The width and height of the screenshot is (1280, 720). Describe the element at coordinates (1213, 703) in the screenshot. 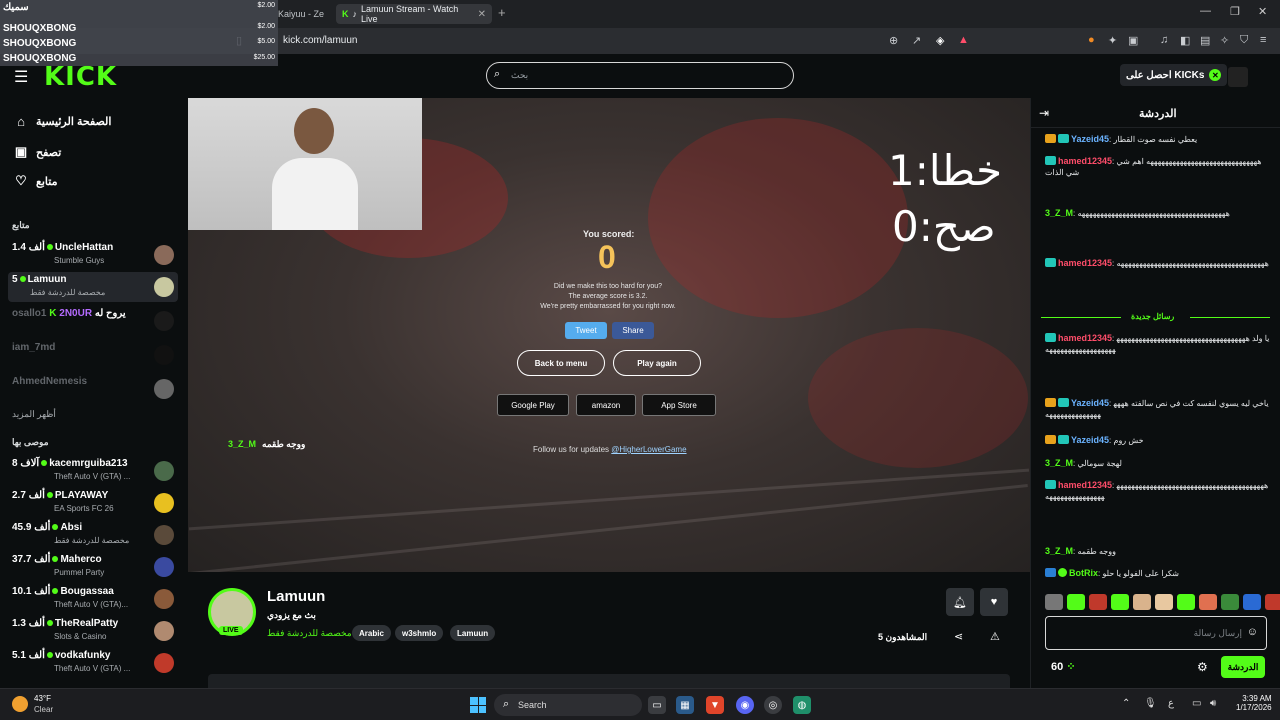

I see `volume-icon: 🔊︎` at that location.